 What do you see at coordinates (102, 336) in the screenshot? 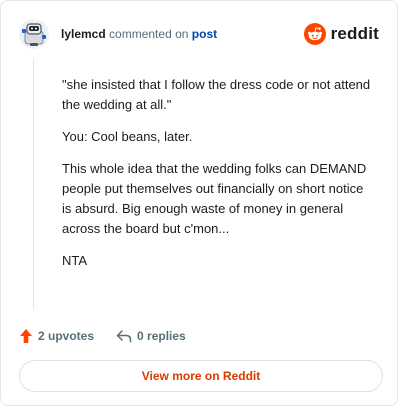
I see `comment-stats: 2 upvotes 0 replies` at bounding box center [102, 336].